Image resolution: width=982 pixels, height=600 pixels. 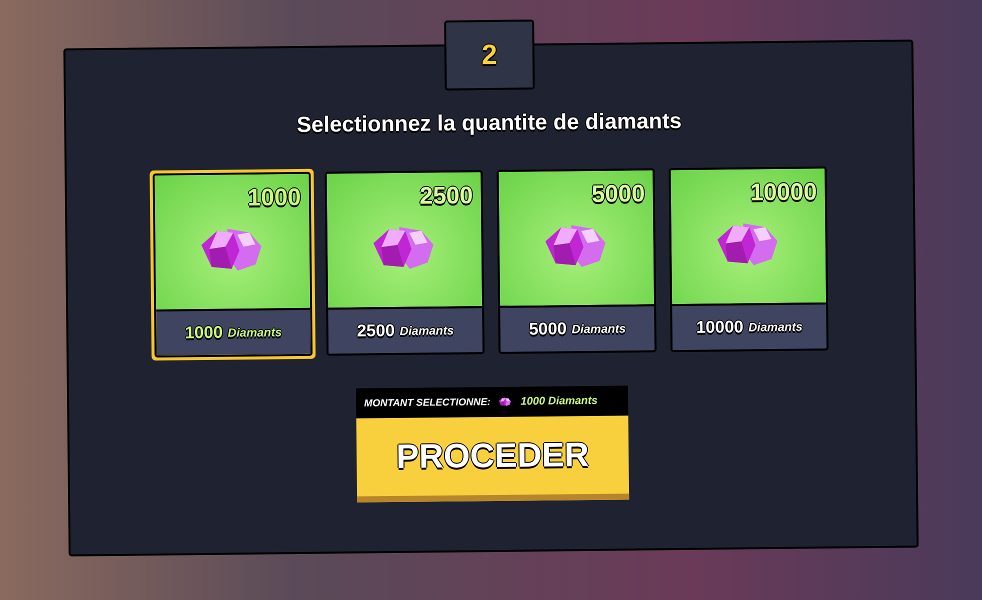 What do you see at coordinates (559, 402) in the screenshot?
I see `selected-amount-value: 1000 Diamants` at bounding box center [559, 402].